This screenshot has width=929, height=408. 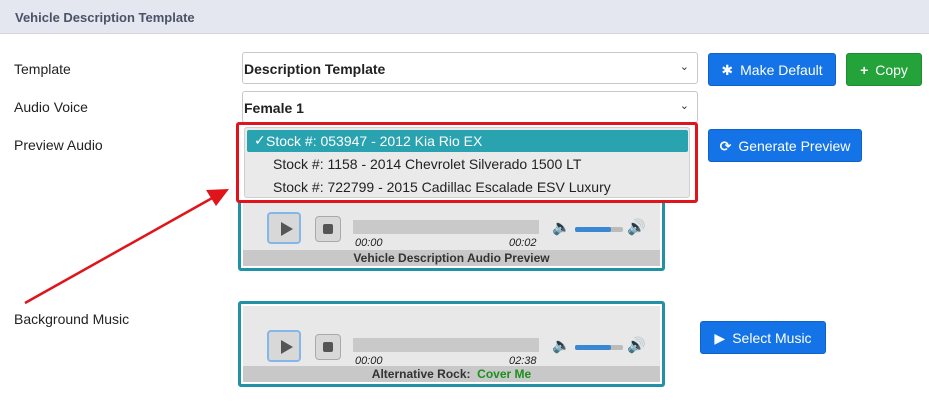 I want to click on select-music-label: Select Music, so click(x=772, y=337).